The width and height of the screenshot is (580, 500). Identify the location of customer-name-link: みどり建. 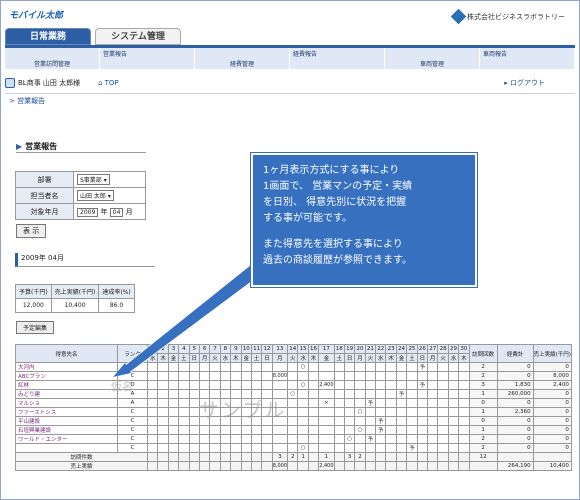
(66, 394).